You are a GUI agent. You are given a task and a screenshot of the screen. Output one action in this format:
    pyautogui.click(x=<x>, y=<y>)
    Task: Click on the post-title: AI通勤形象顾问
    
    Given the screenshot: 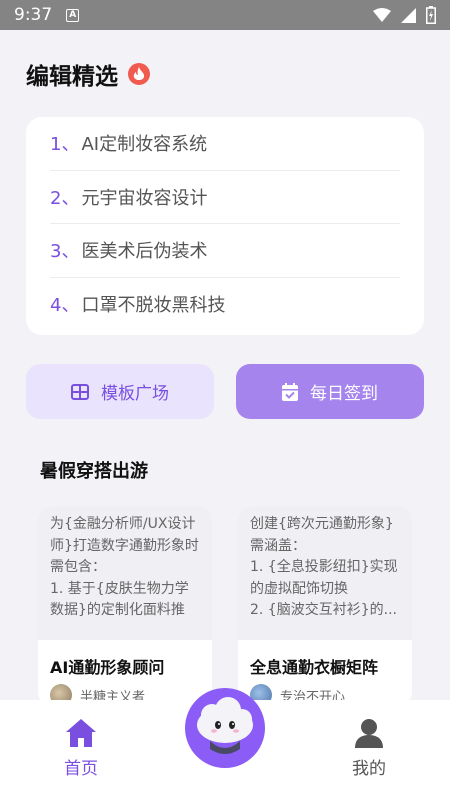 What is the action you would take?
    pyautogui.click(x=107, y=667)
    